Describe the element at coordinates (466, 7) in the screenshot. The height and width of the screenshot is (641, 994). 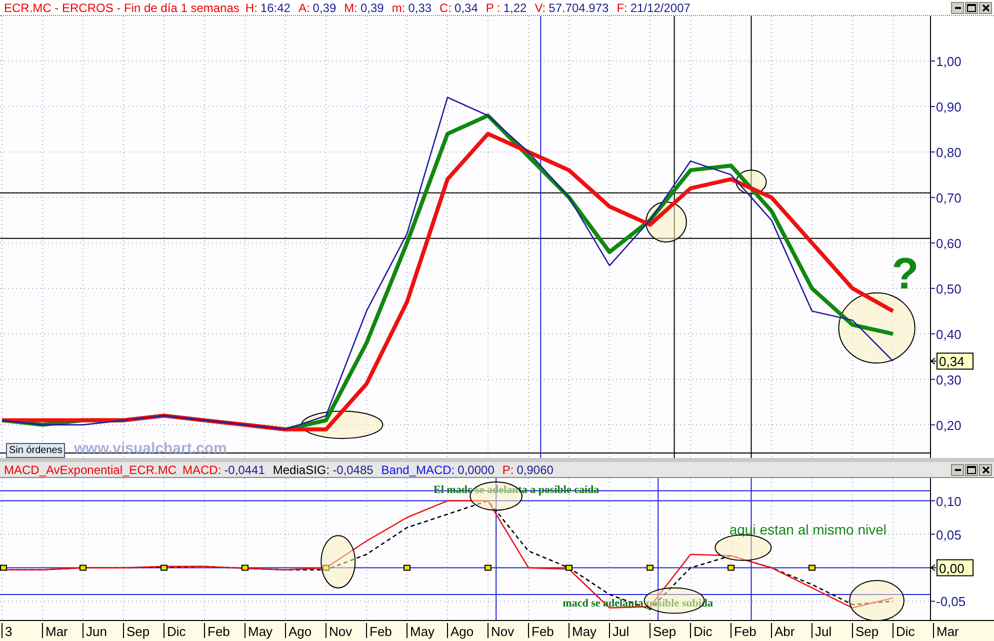
I see `field-value: 0,34` at that location.